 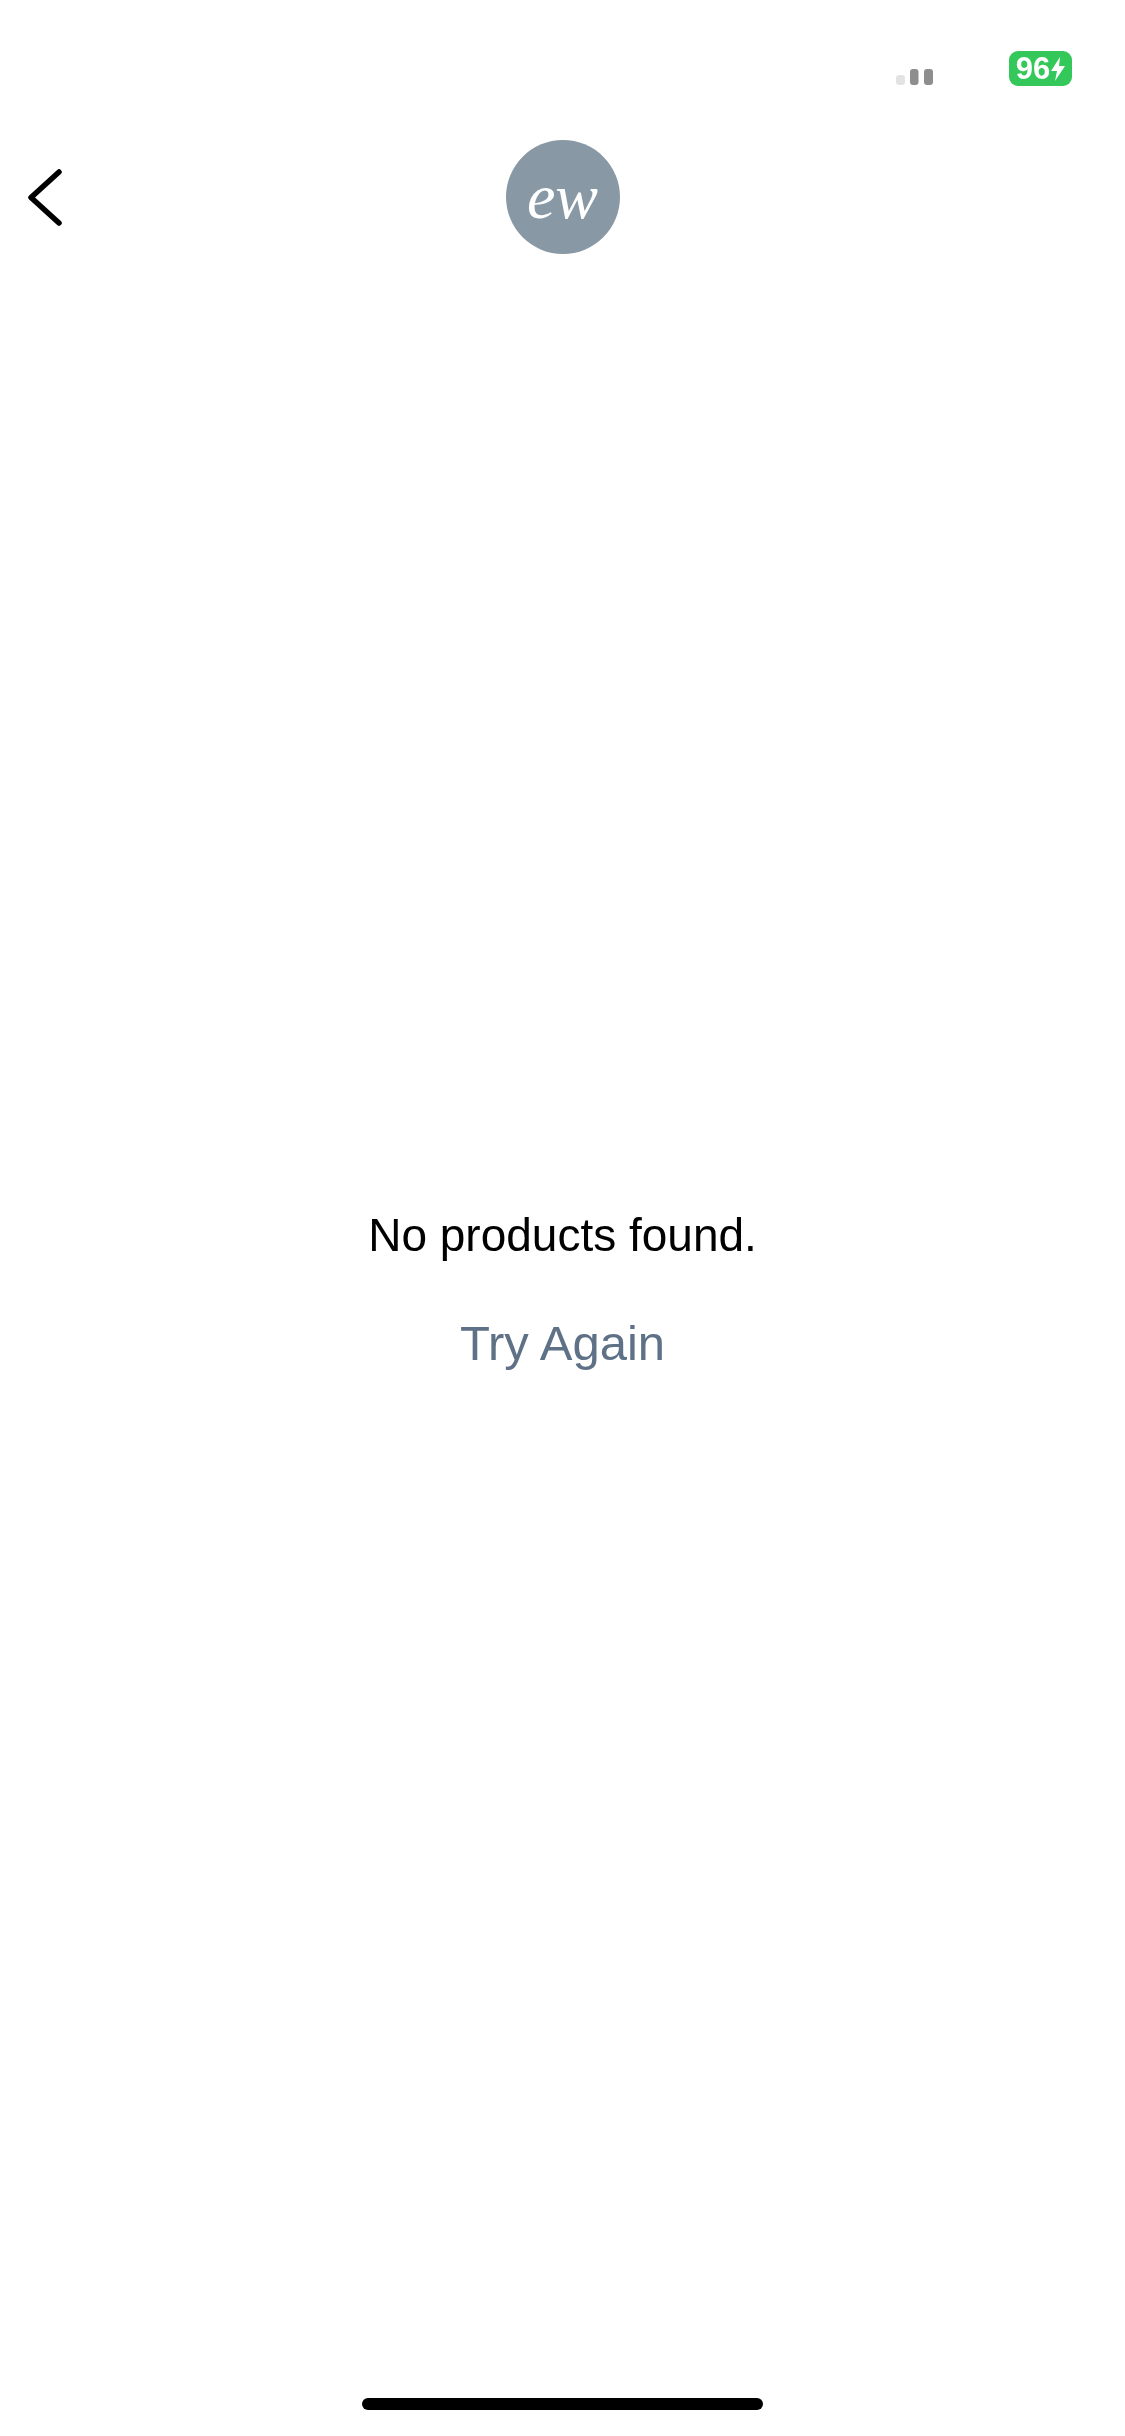 I want to click on logo-monogram: ew, so click(x=562, y=197).